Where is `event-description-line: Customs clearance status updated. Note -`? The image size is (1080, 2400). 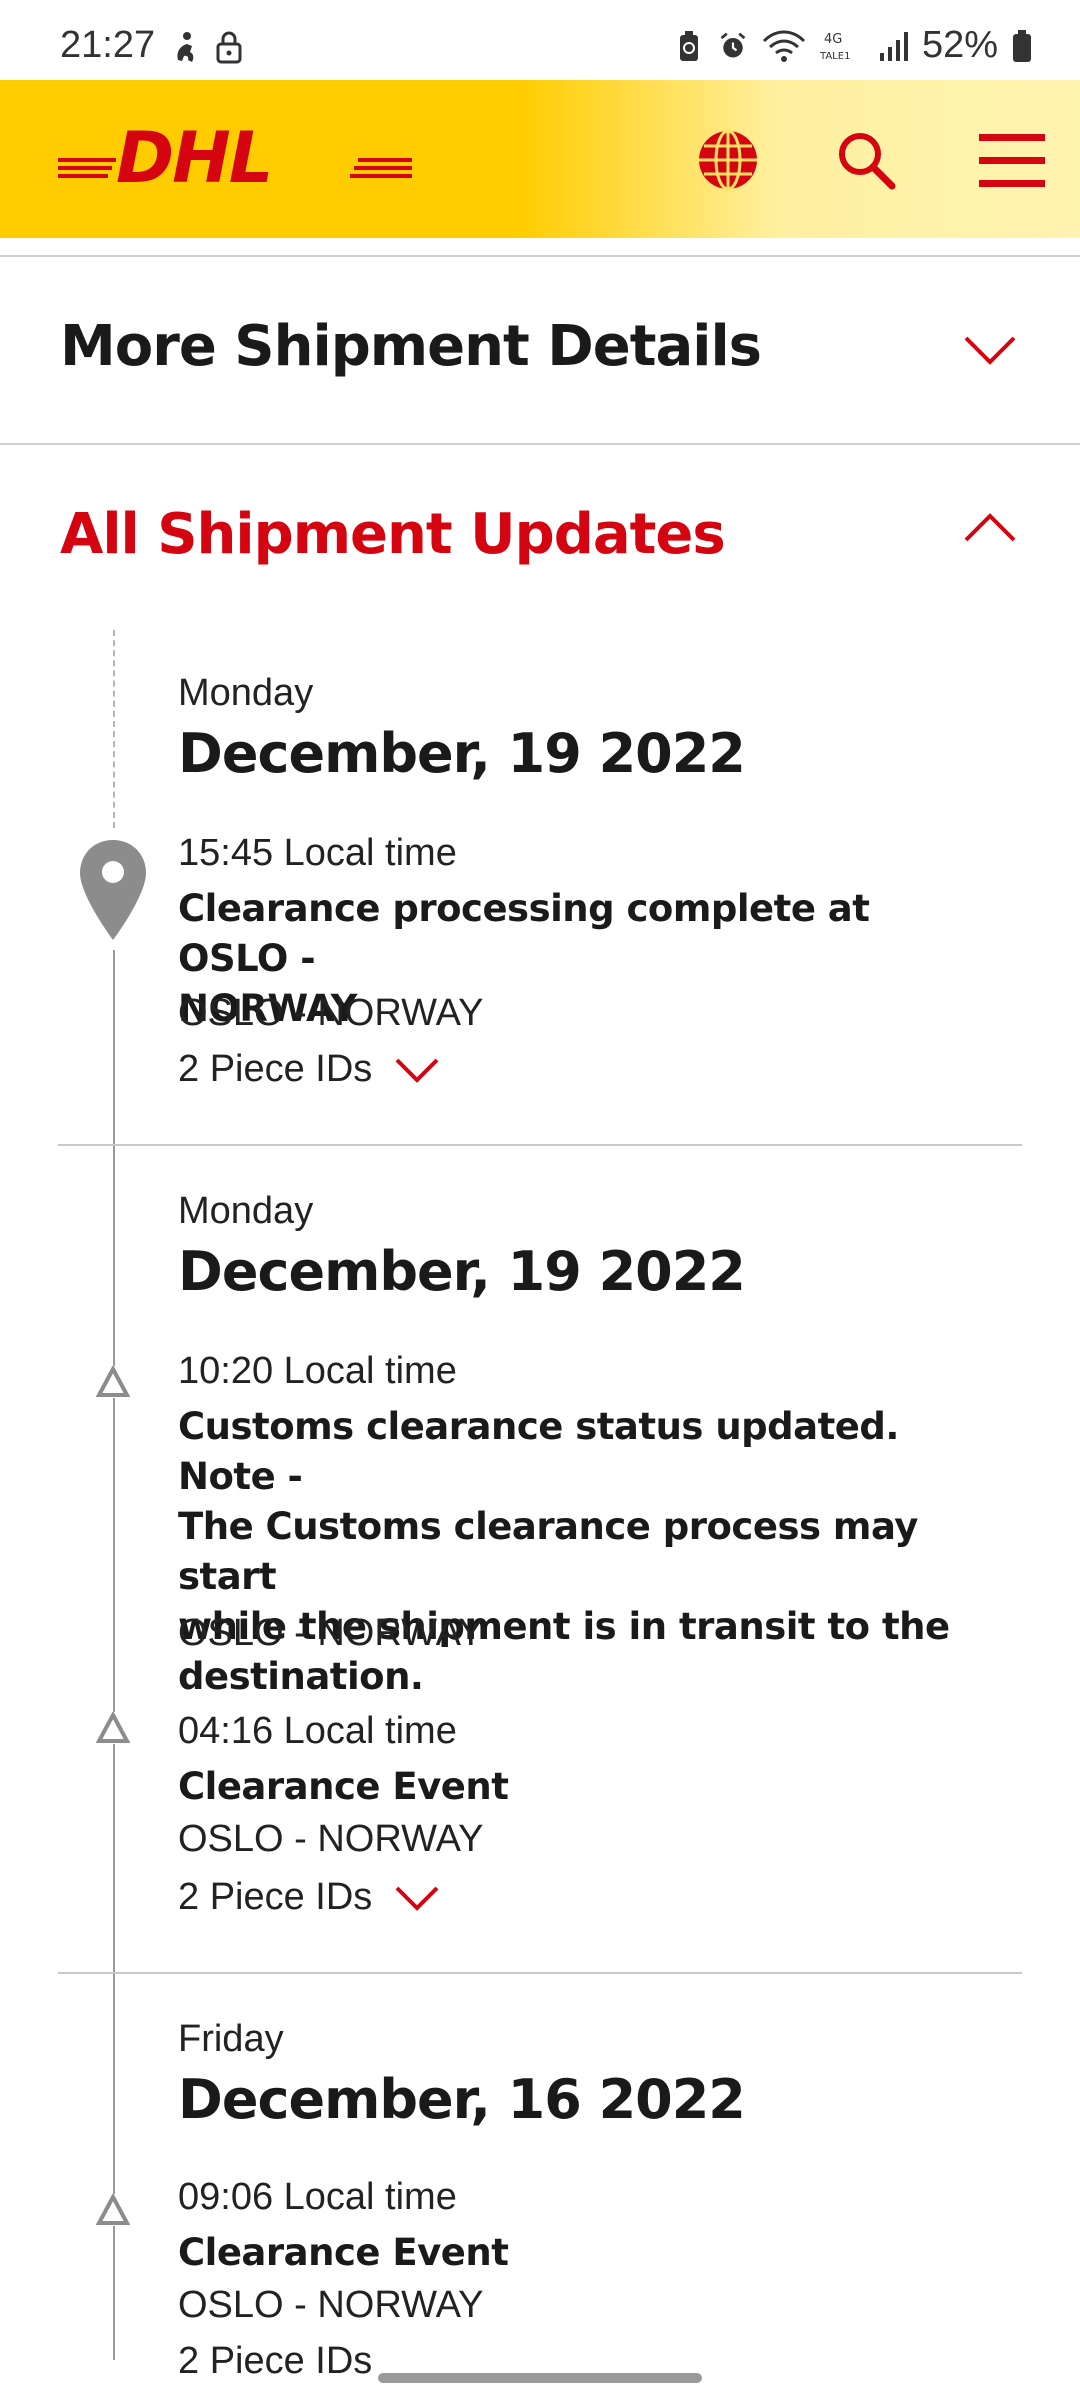 event-description-line: Customs clearance status updated. Note - is located at coordinates (538, 1451).